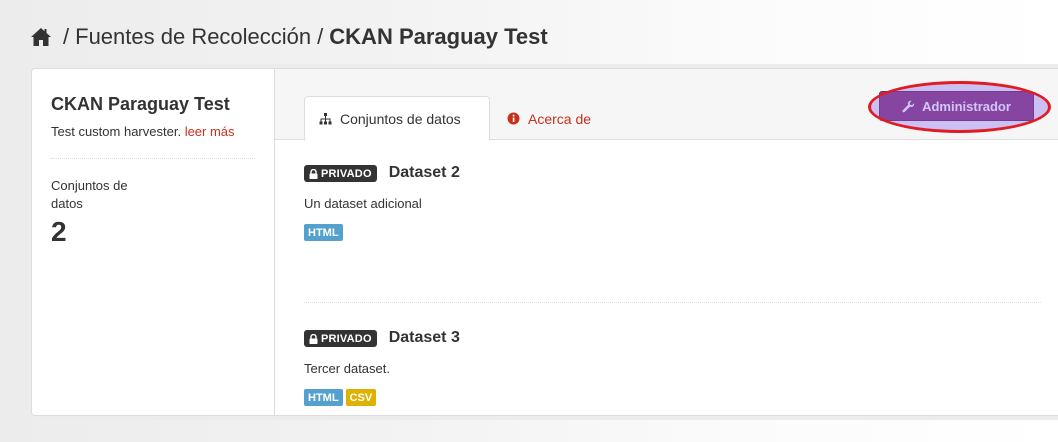 The image size is (1058, 442). I want to click on dataset-title-link: Dataset 2, so click(424, 173).